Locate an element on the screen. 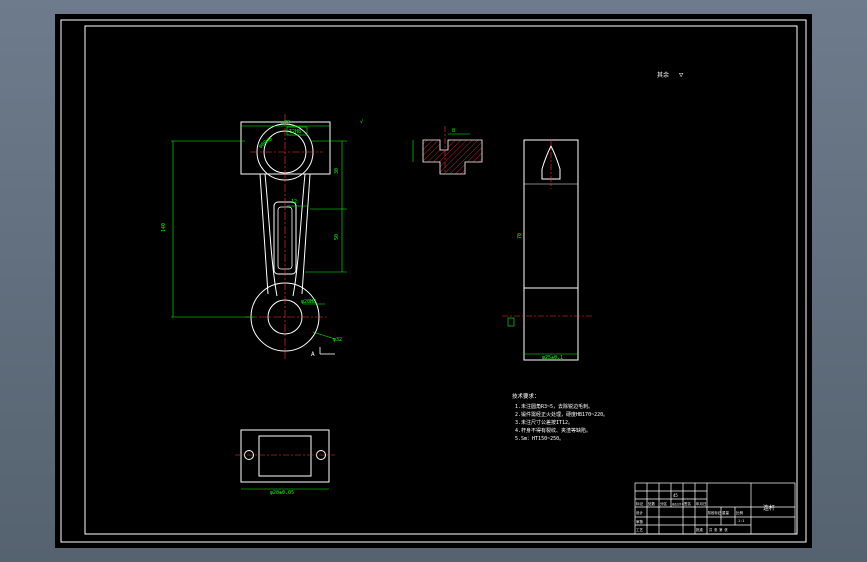  tb-label-zone: 分区 is located at coordinates (664, 503).